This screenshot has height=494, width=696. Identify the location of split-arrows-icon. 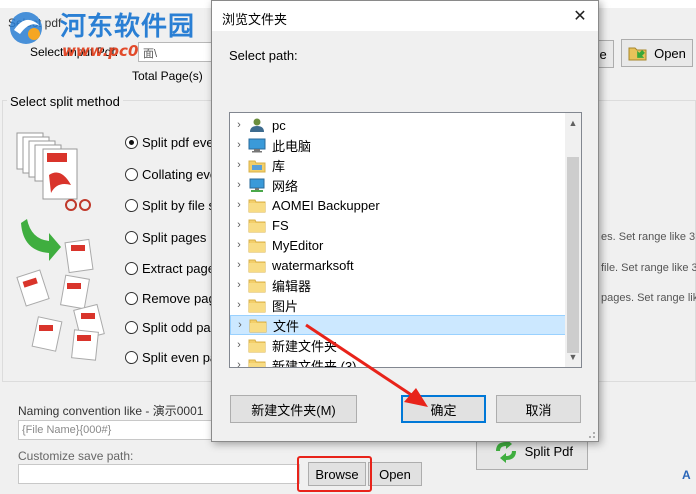
(505, 451).